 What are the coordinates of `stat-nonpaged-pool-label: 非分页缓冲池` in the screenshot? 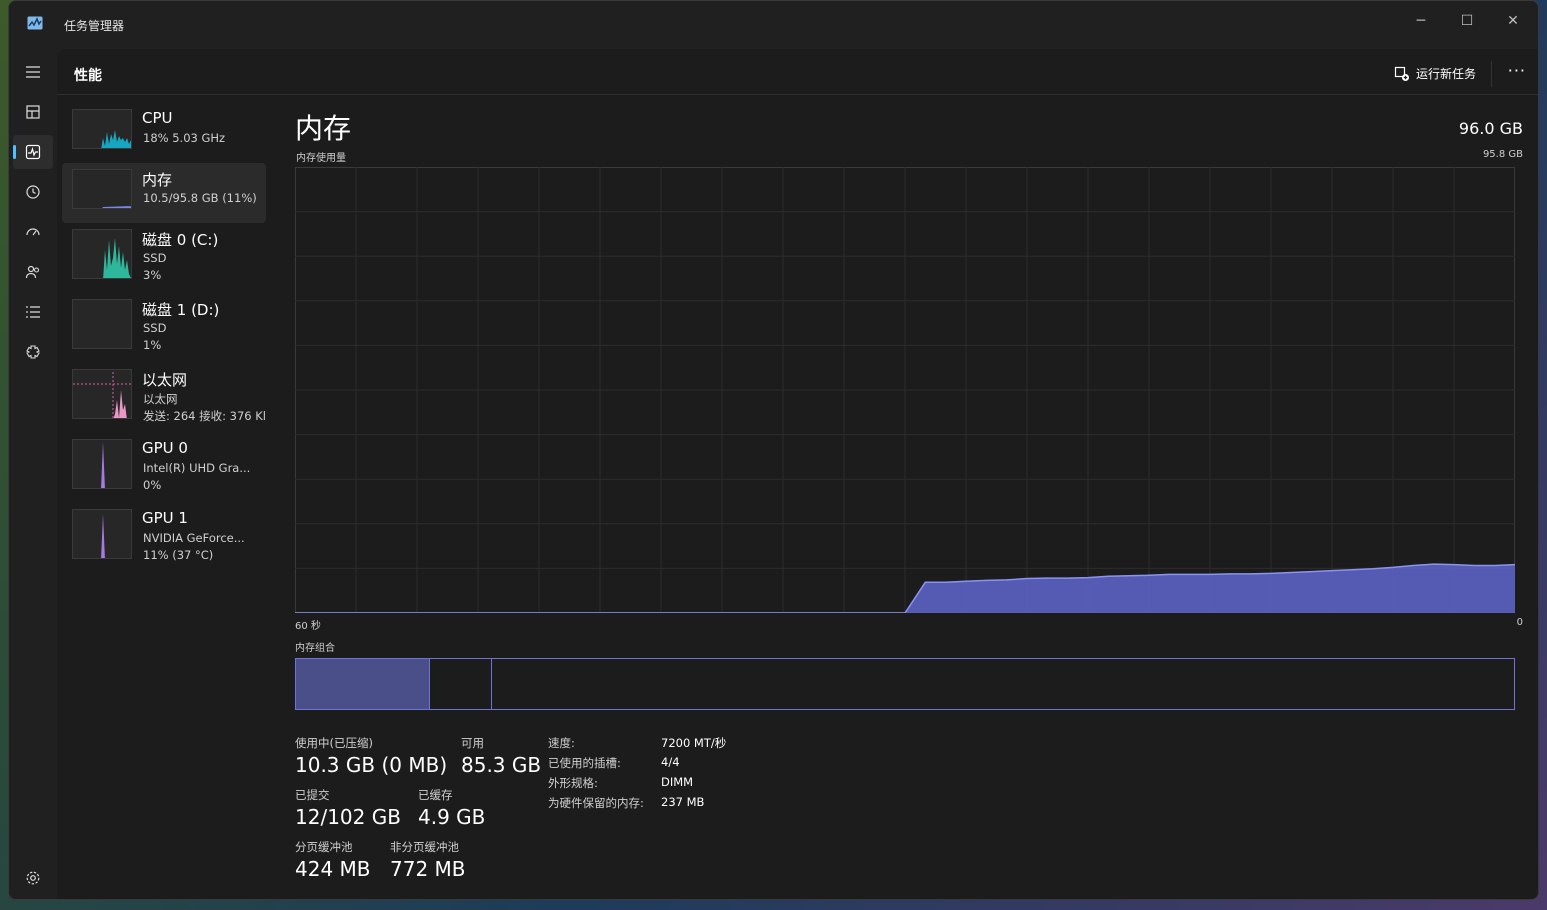 It's located at (424, 847).